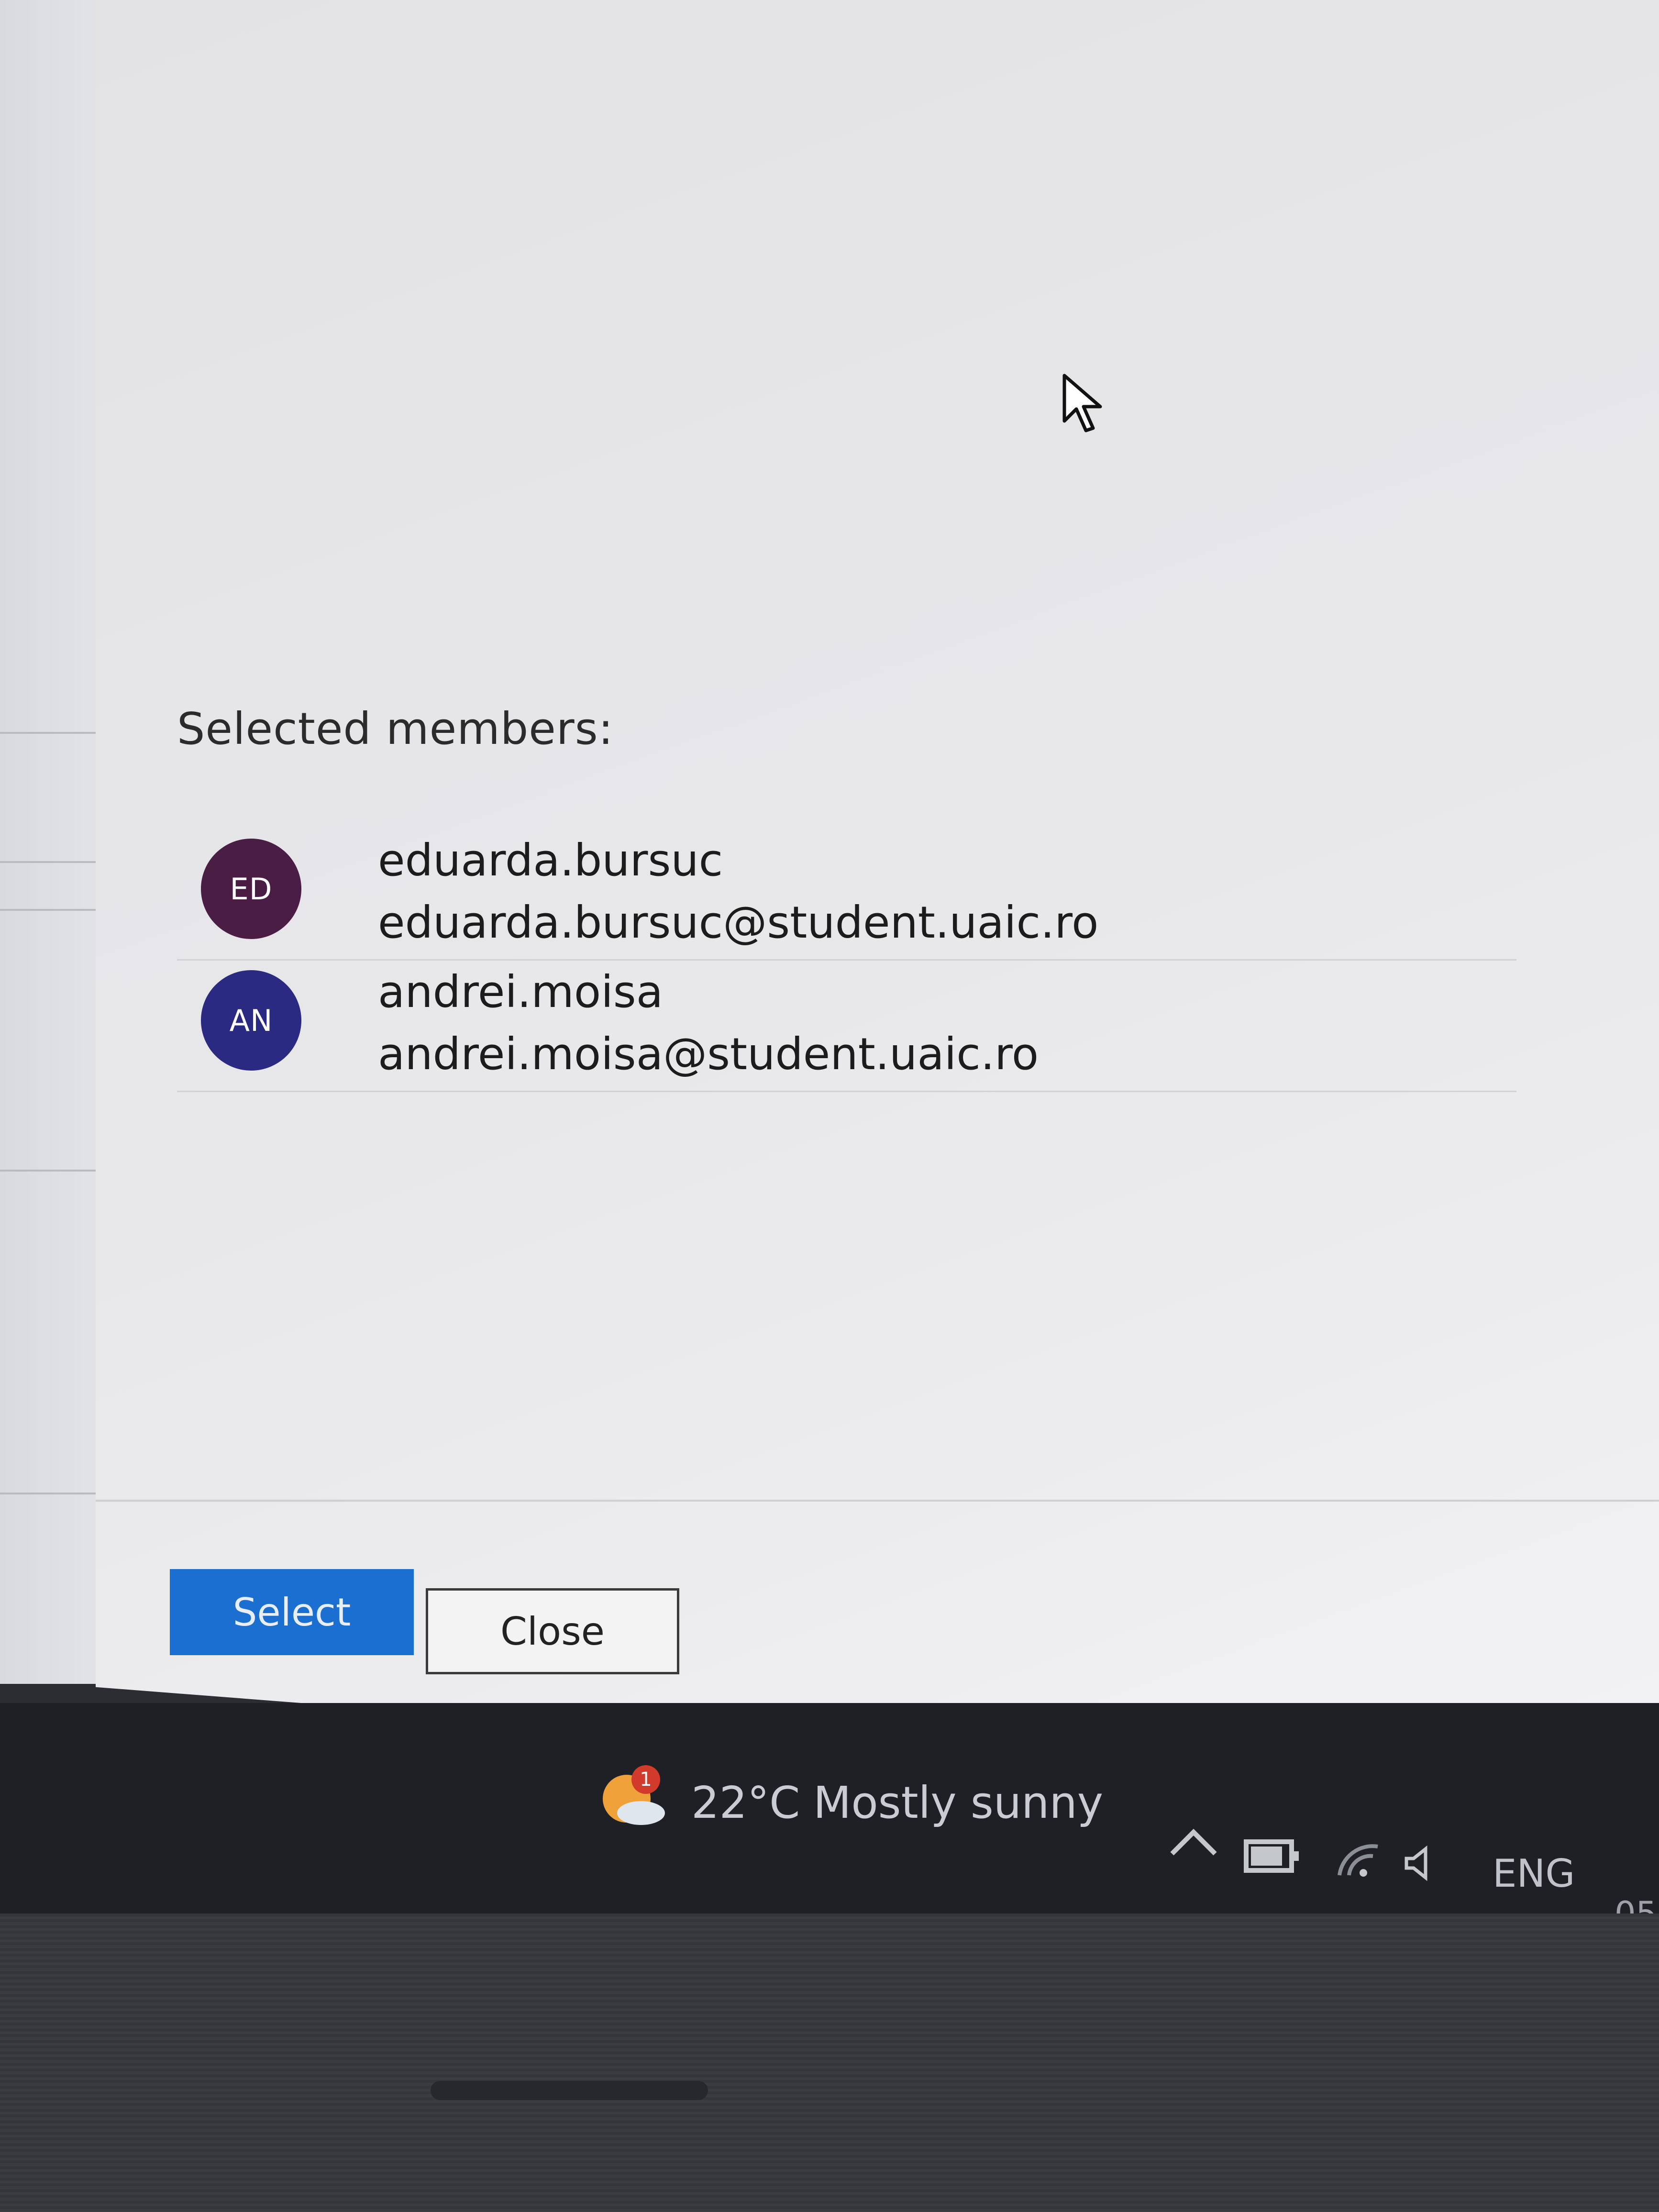 Image resolution: width=1659 pixels, height=2212 pixels. I want to click on wifi-icon, so click(1358, 1861).